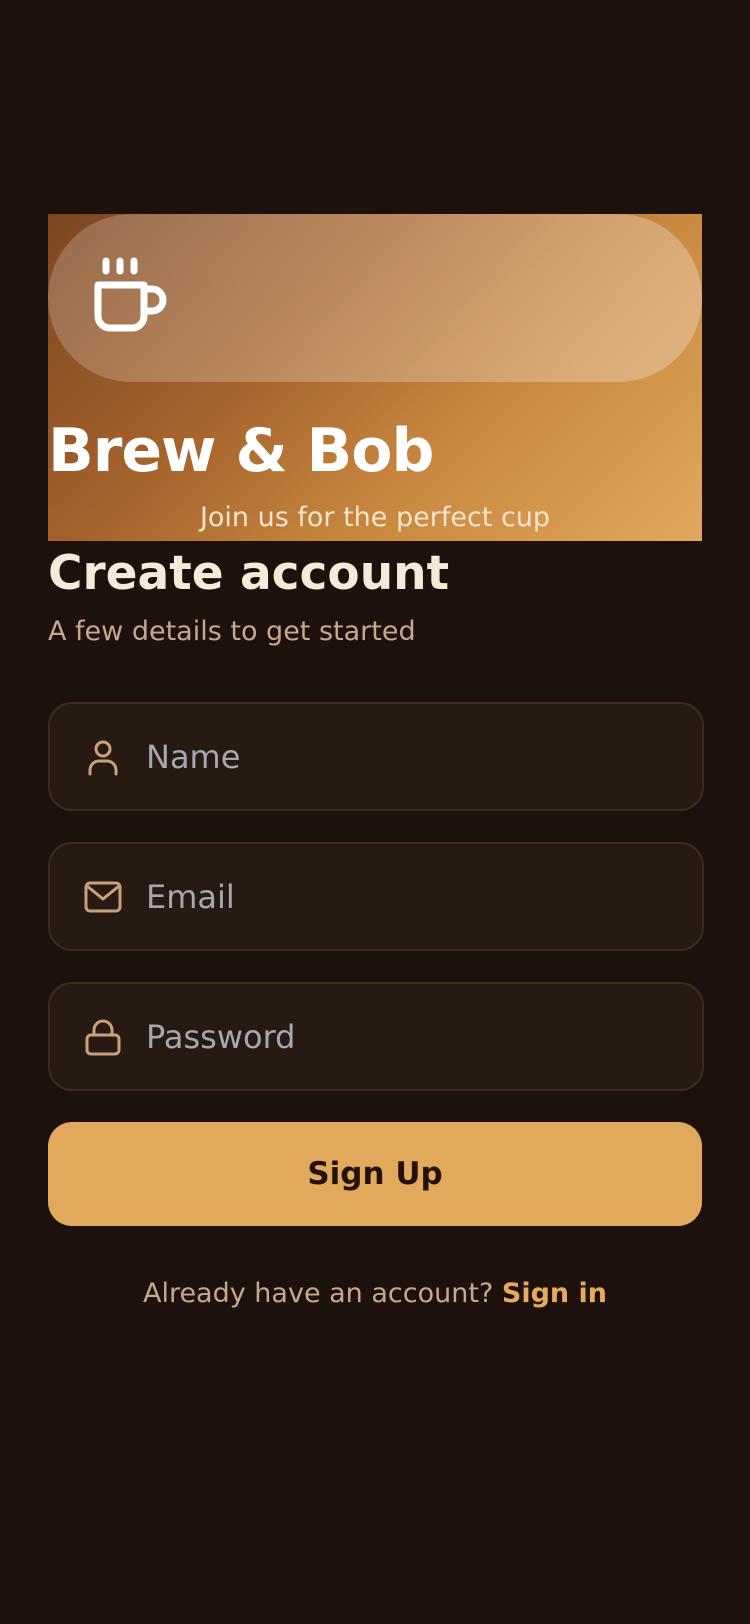 This screenshot has width=750, height=1624. I want to click on sign-in-link: Sign in, so click(554, 1293).